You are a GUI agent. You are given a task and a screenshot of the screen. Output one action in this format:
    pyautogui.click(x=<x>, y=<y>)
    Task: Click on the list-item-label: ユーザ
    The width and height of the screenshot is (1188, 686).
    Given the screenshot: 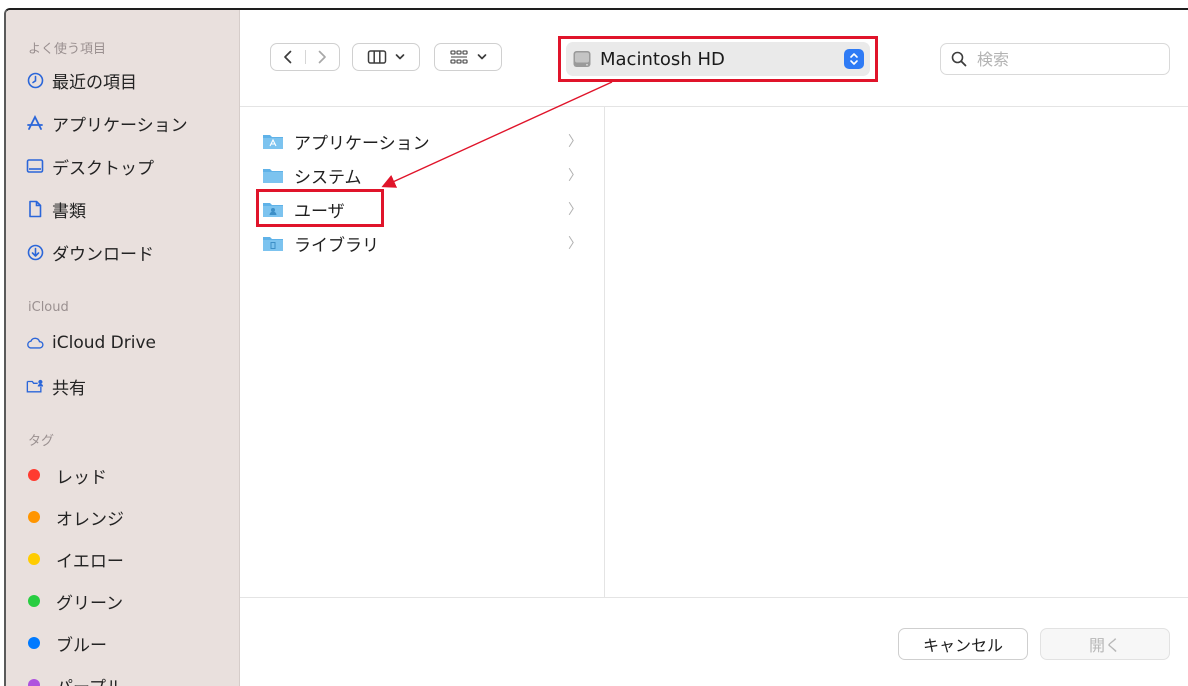 What is the action you would take?
    pyautogui.click(x=319, y=209)
    